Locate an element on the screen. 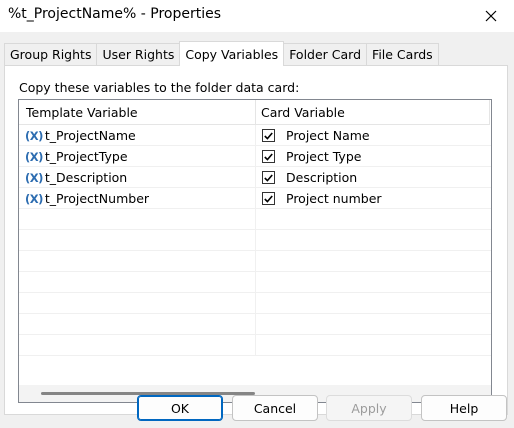 The height and width of the screenshot is (428, 514). card-variable-name: Description is located at coordinates (322, 177).